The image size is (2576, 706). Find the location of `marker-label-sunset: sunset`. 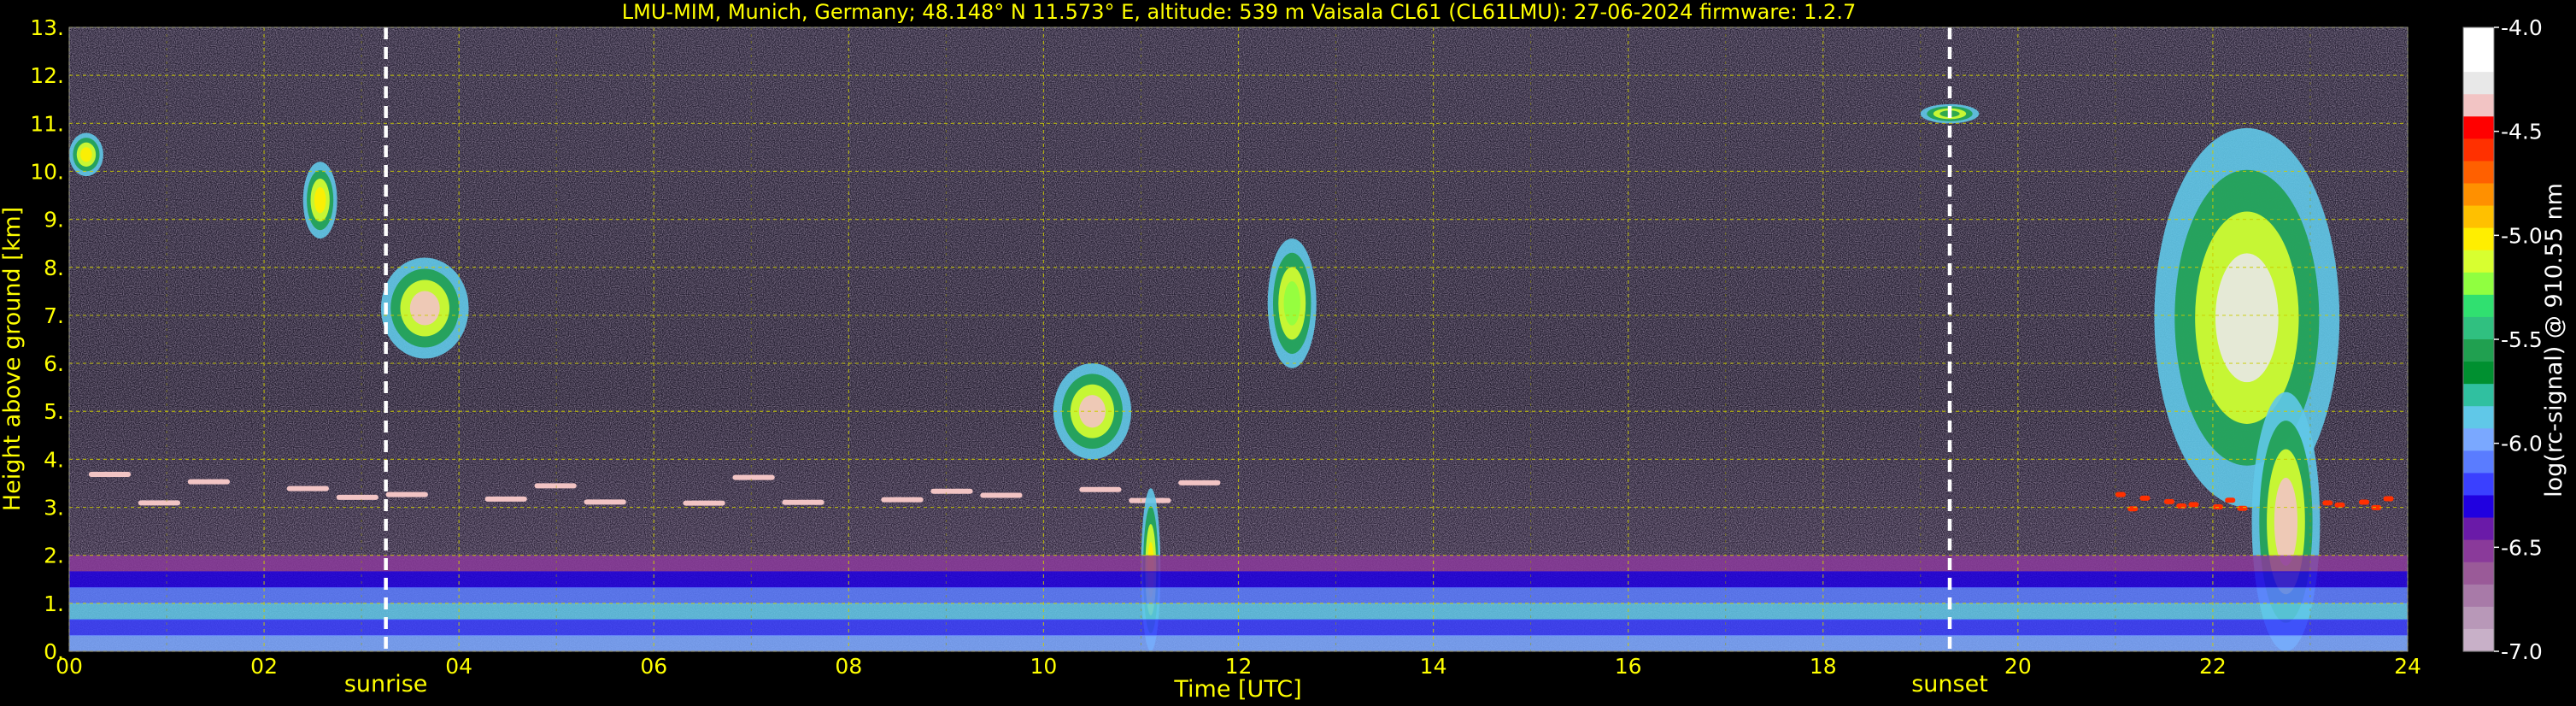

marker-label-sunset: sunset is located at coordinates (1949, 684).